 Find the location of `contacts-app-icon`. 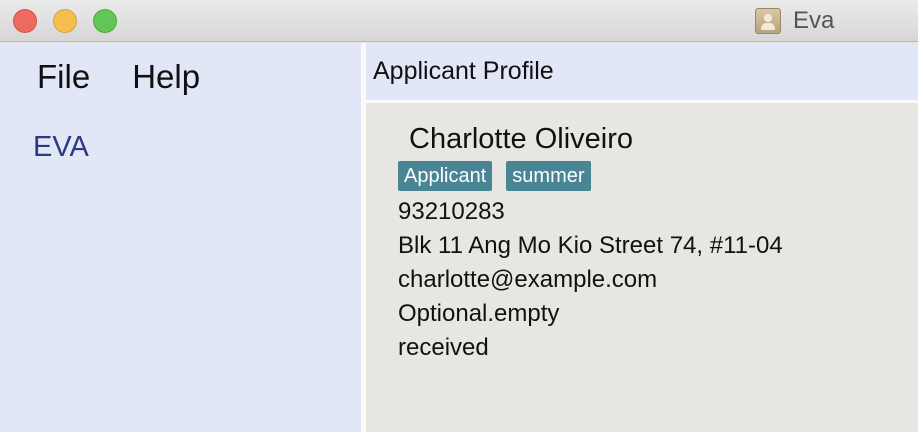

contacts-app-icon is located at coordinates (768, 21).